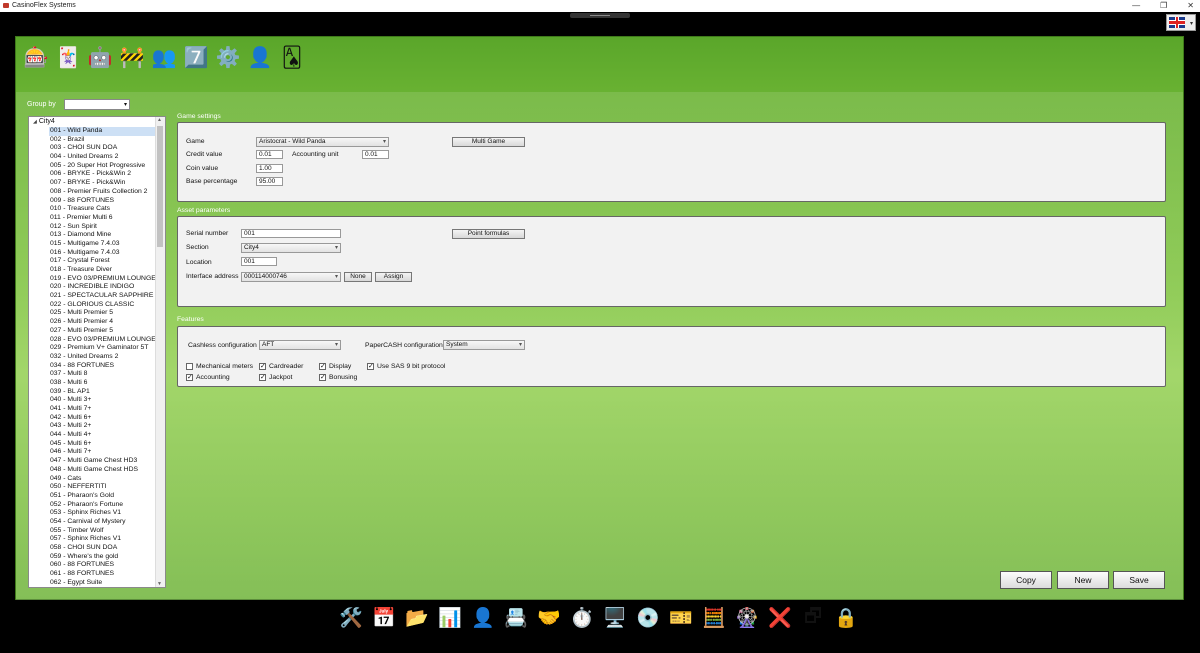 The image size is (1200, 653). What do you see at coordinates (1190, 5) in the screenshot?
I see `close-icon: ✕` at bounding box center [1190, 5].